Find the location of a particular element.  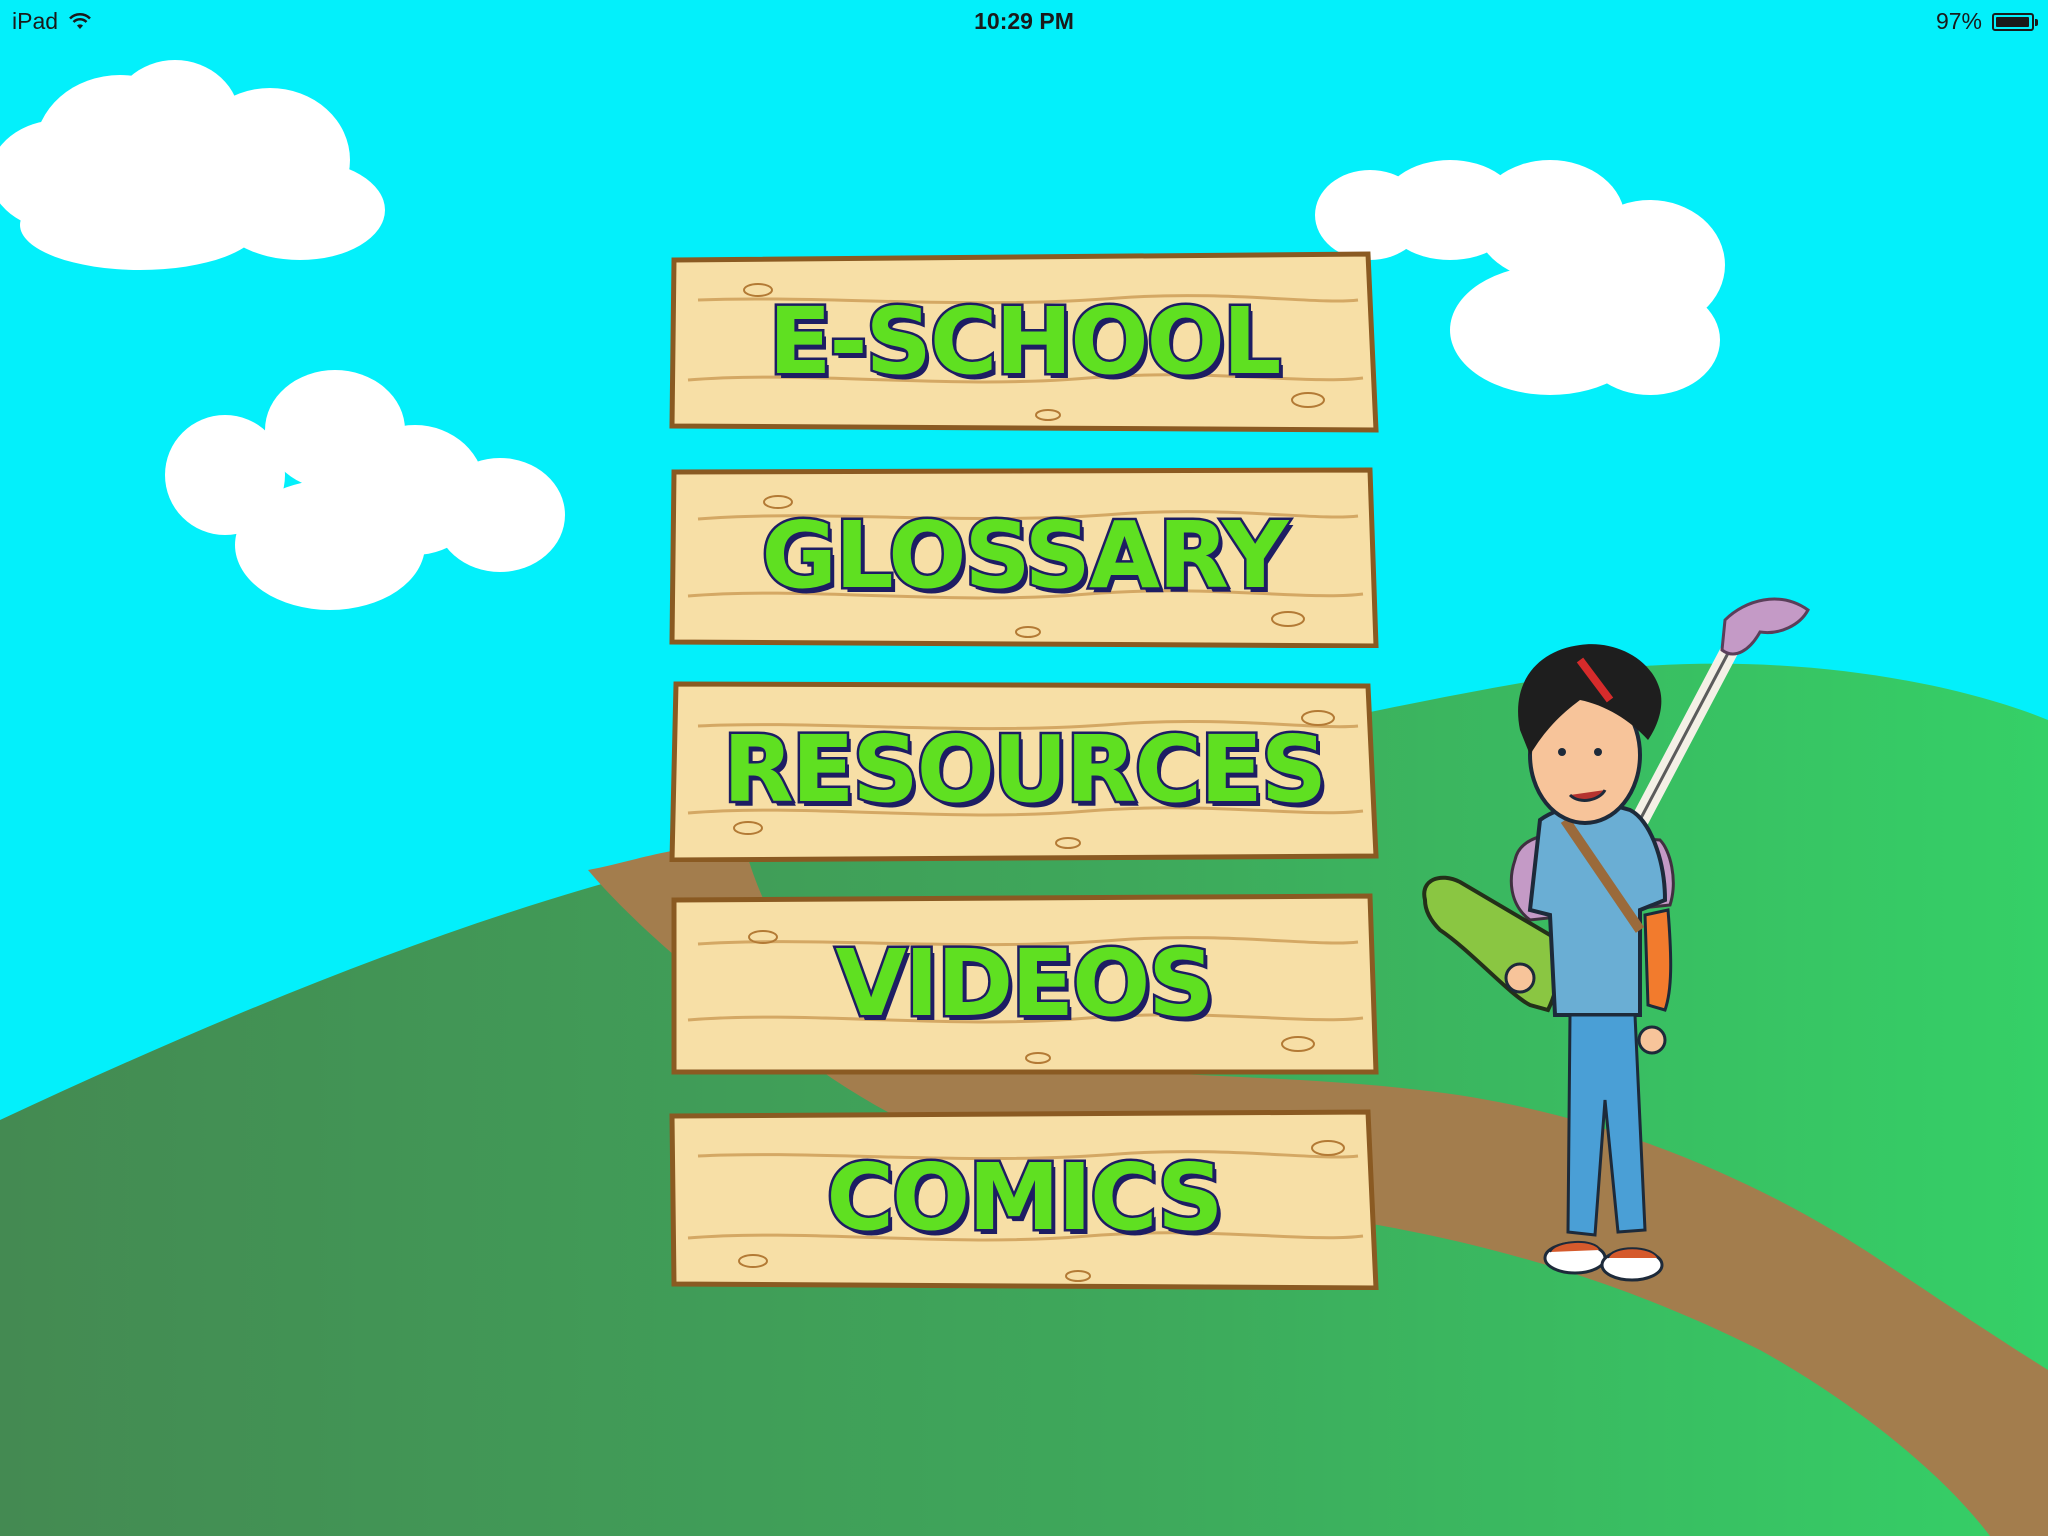

videos-label: VIDEOS is located at coordinates (1025, 983).